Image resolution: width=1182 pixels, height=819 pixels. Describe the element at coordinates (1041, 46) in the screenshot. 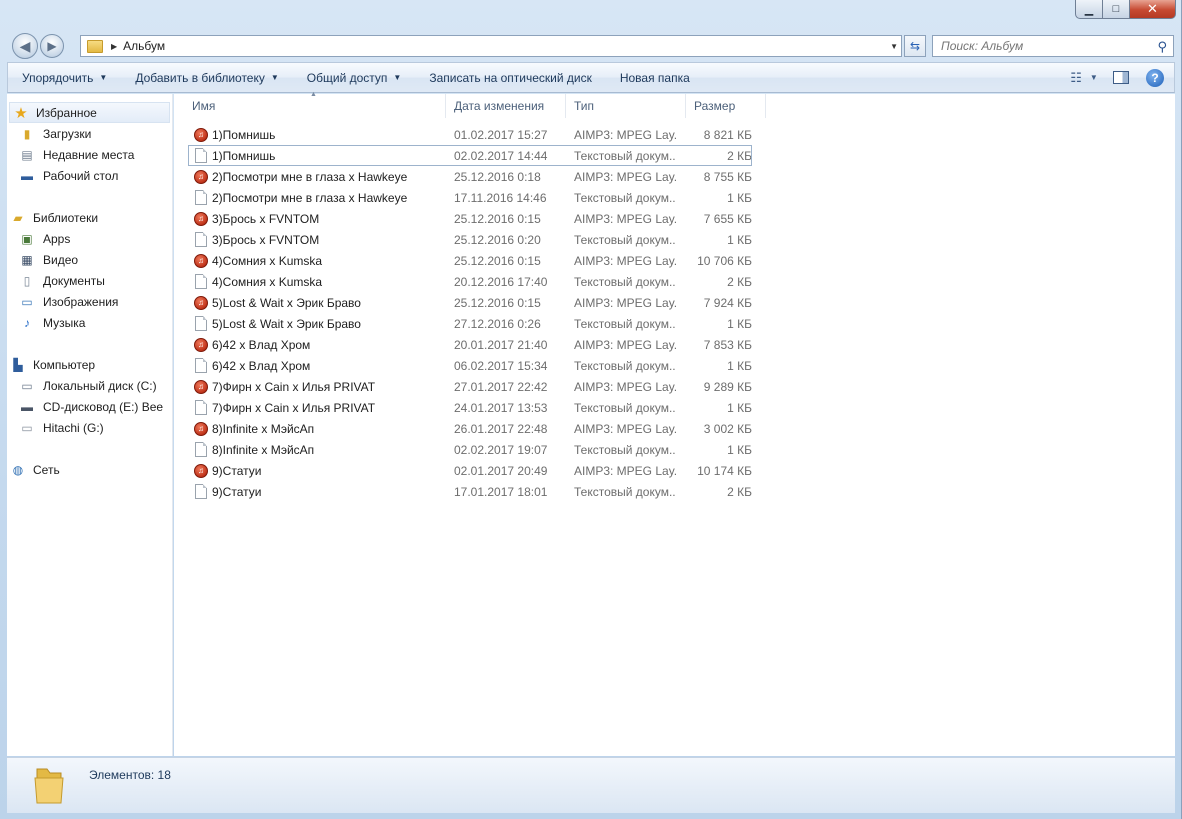

I see `search-input` at that location.